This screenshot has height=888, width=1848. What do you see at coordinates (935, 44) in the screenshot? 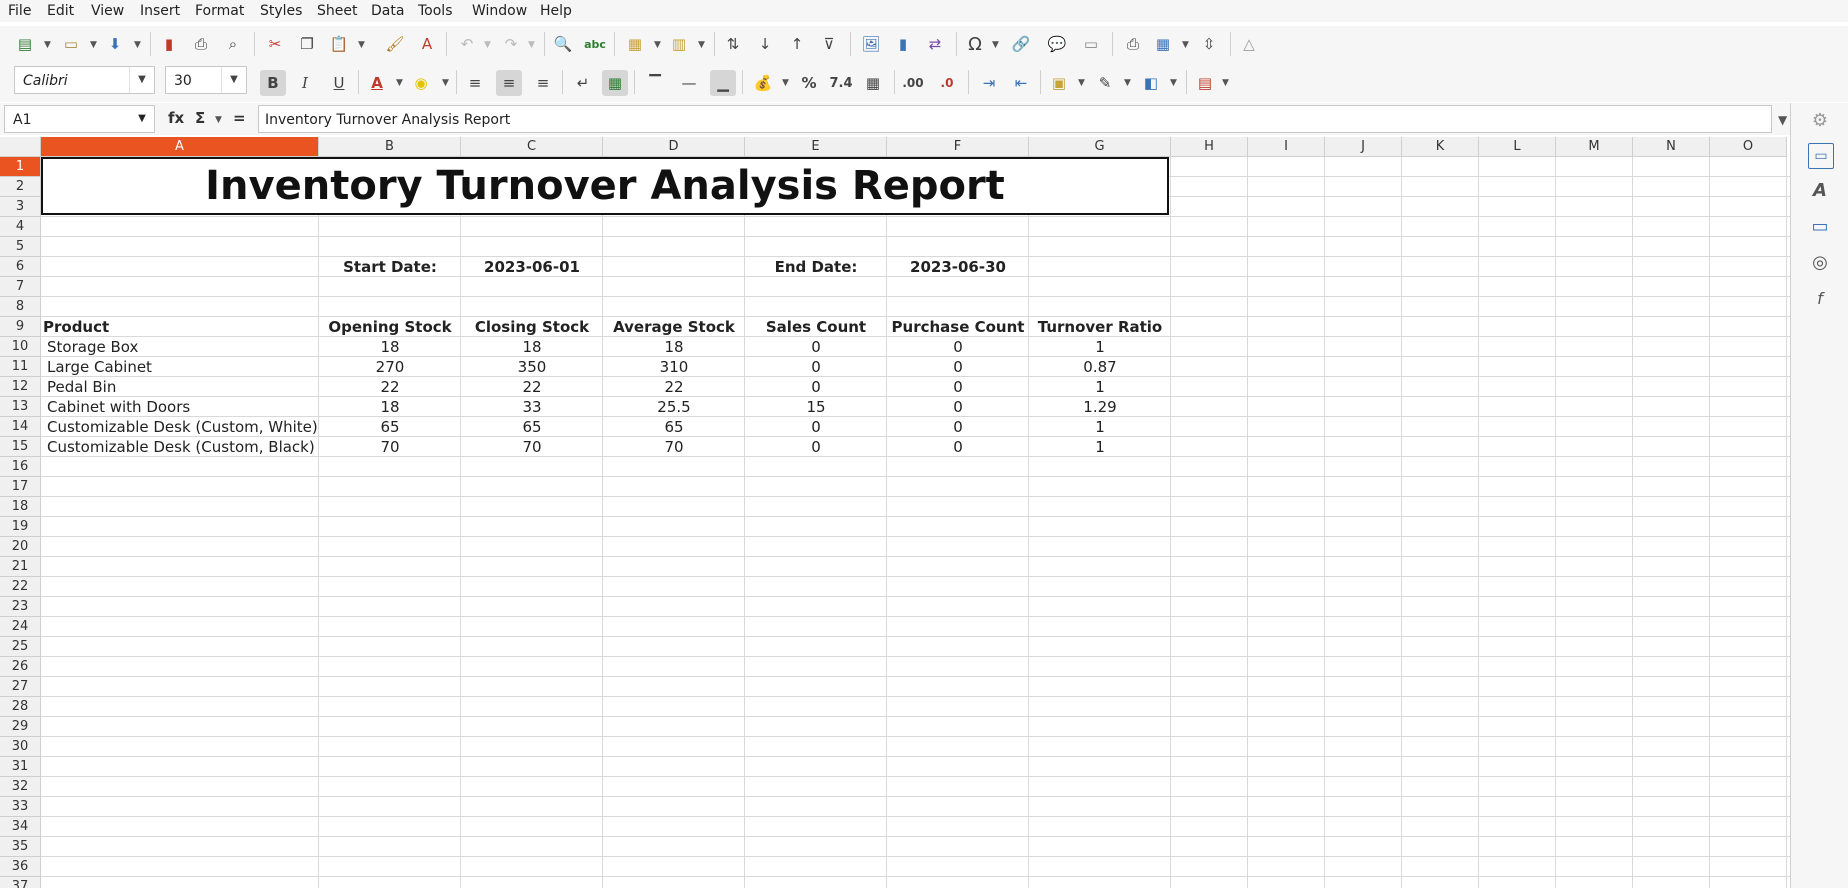
I see `pivot-table-icon: ⇄` at bounding box center [935, 44].